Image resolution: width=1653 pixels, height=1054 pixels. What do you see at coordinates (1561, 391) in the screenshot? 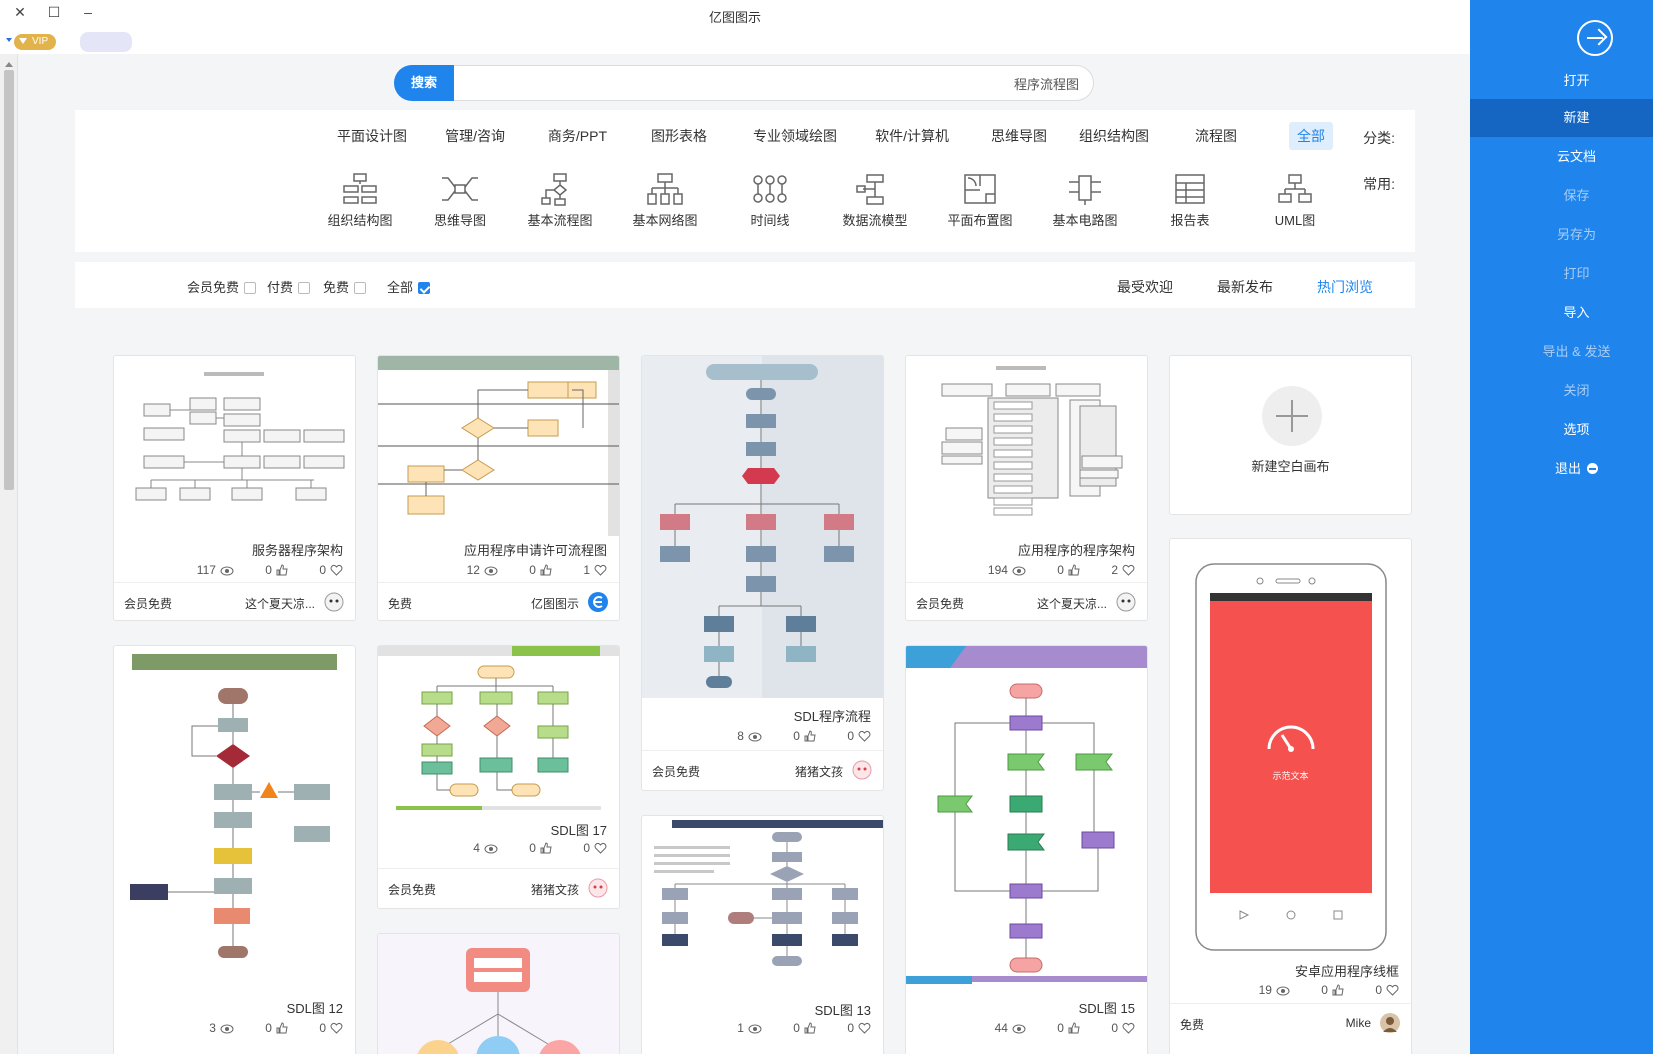
I see `menu-close: 关闭` at bounding box center [1561, 391].